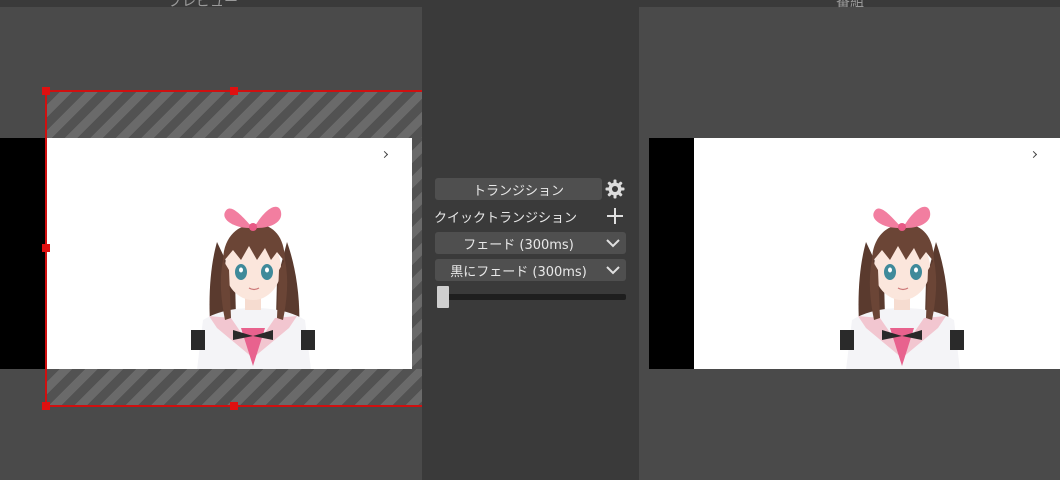 The height and width of the screenshot is (480, 1060). What do you see at coordinates (443, 297) in the screenshot?
I see `t-bar-handle` at bounding box center [443, 297].